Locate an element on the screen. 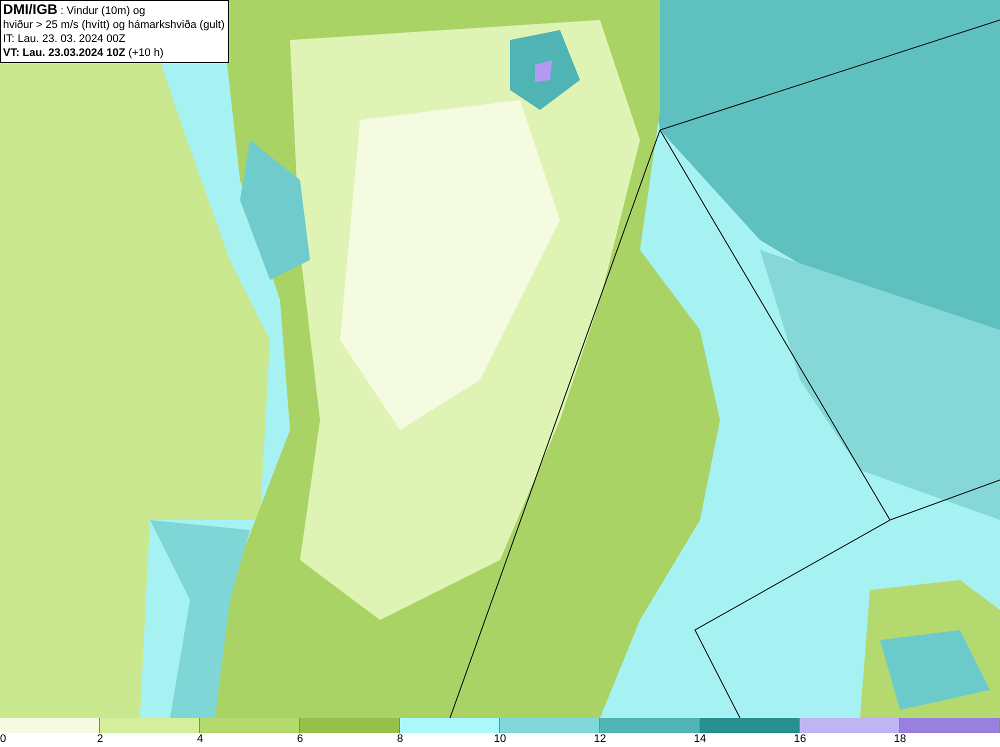 This screenshot has height=747, width=1000. legend-label: 18 is located at coordinates (900, 739).